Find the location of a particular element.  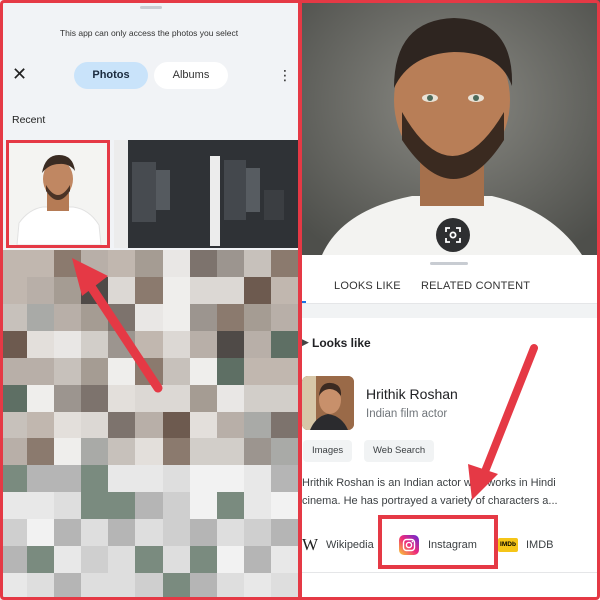

tab-looks-like: LOOKS LIKE is located at coordinates (367, 286).